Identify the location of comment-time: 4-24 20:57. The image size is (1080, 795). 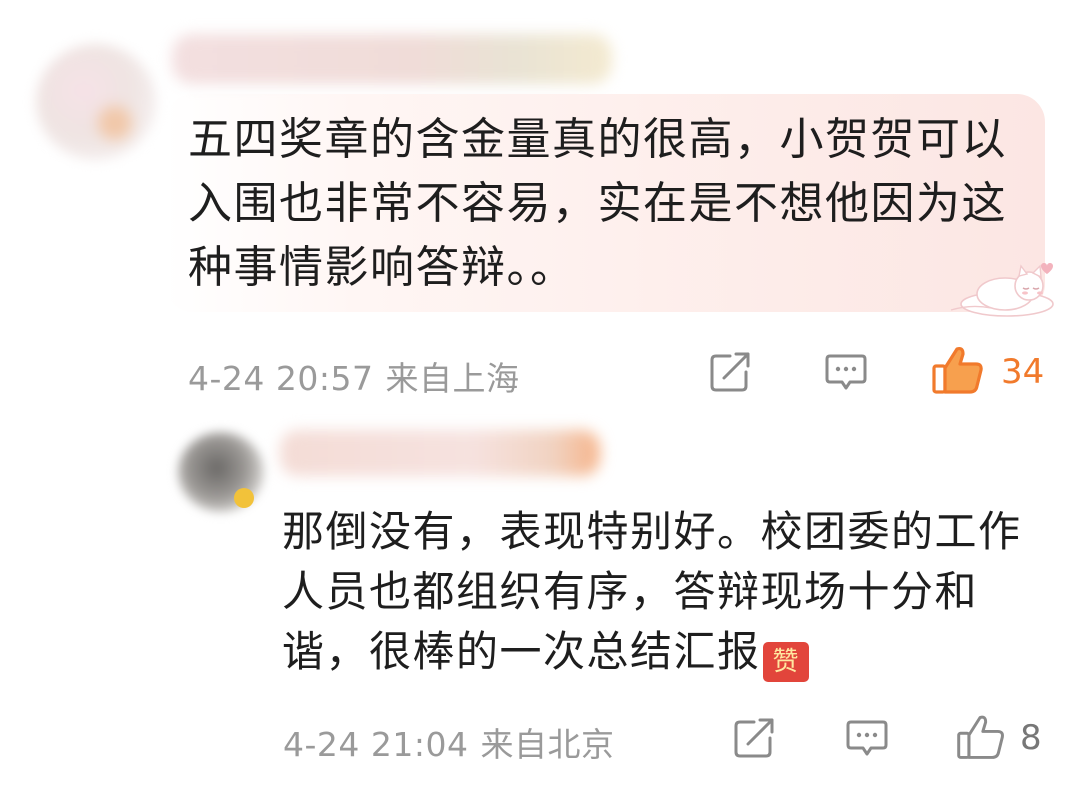
(281, 378).